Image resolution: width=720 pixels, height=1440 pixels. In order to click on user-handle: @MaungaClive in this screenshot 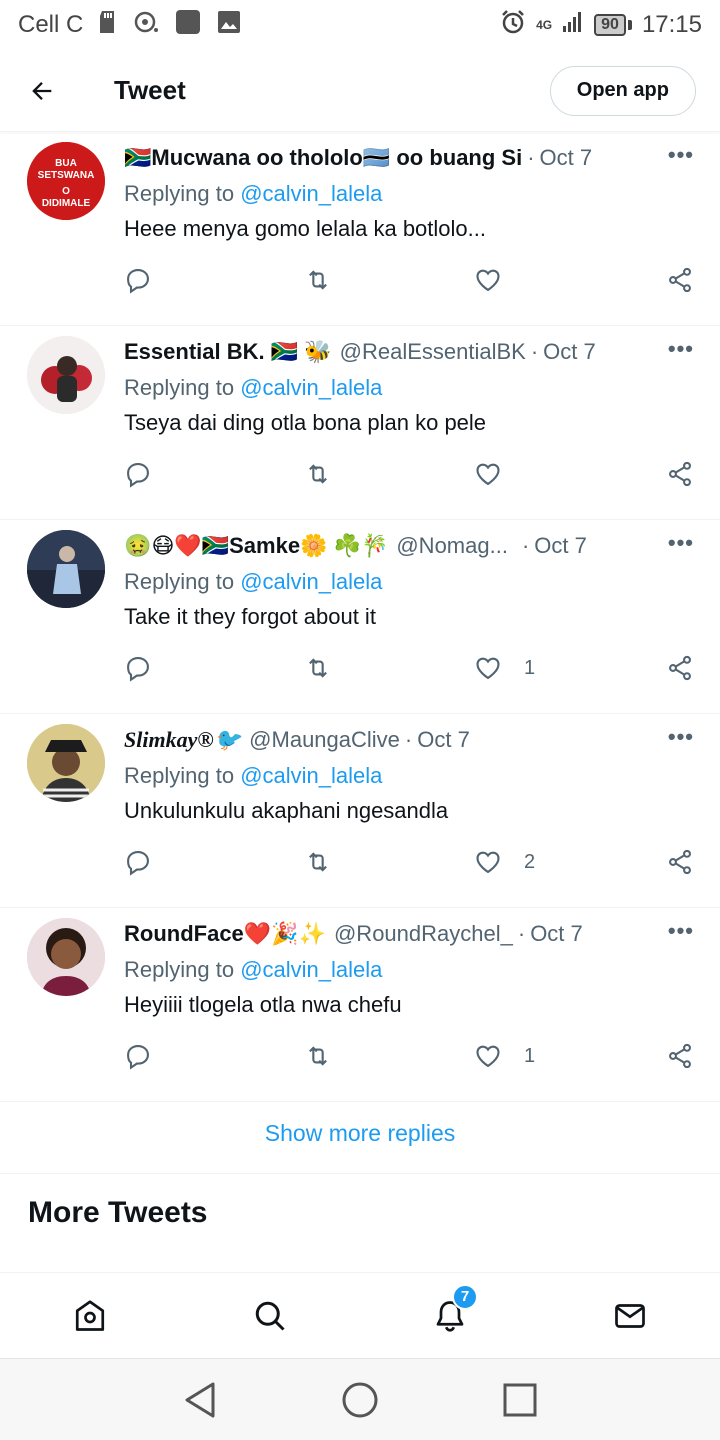, I will do `click(324, 740)`.